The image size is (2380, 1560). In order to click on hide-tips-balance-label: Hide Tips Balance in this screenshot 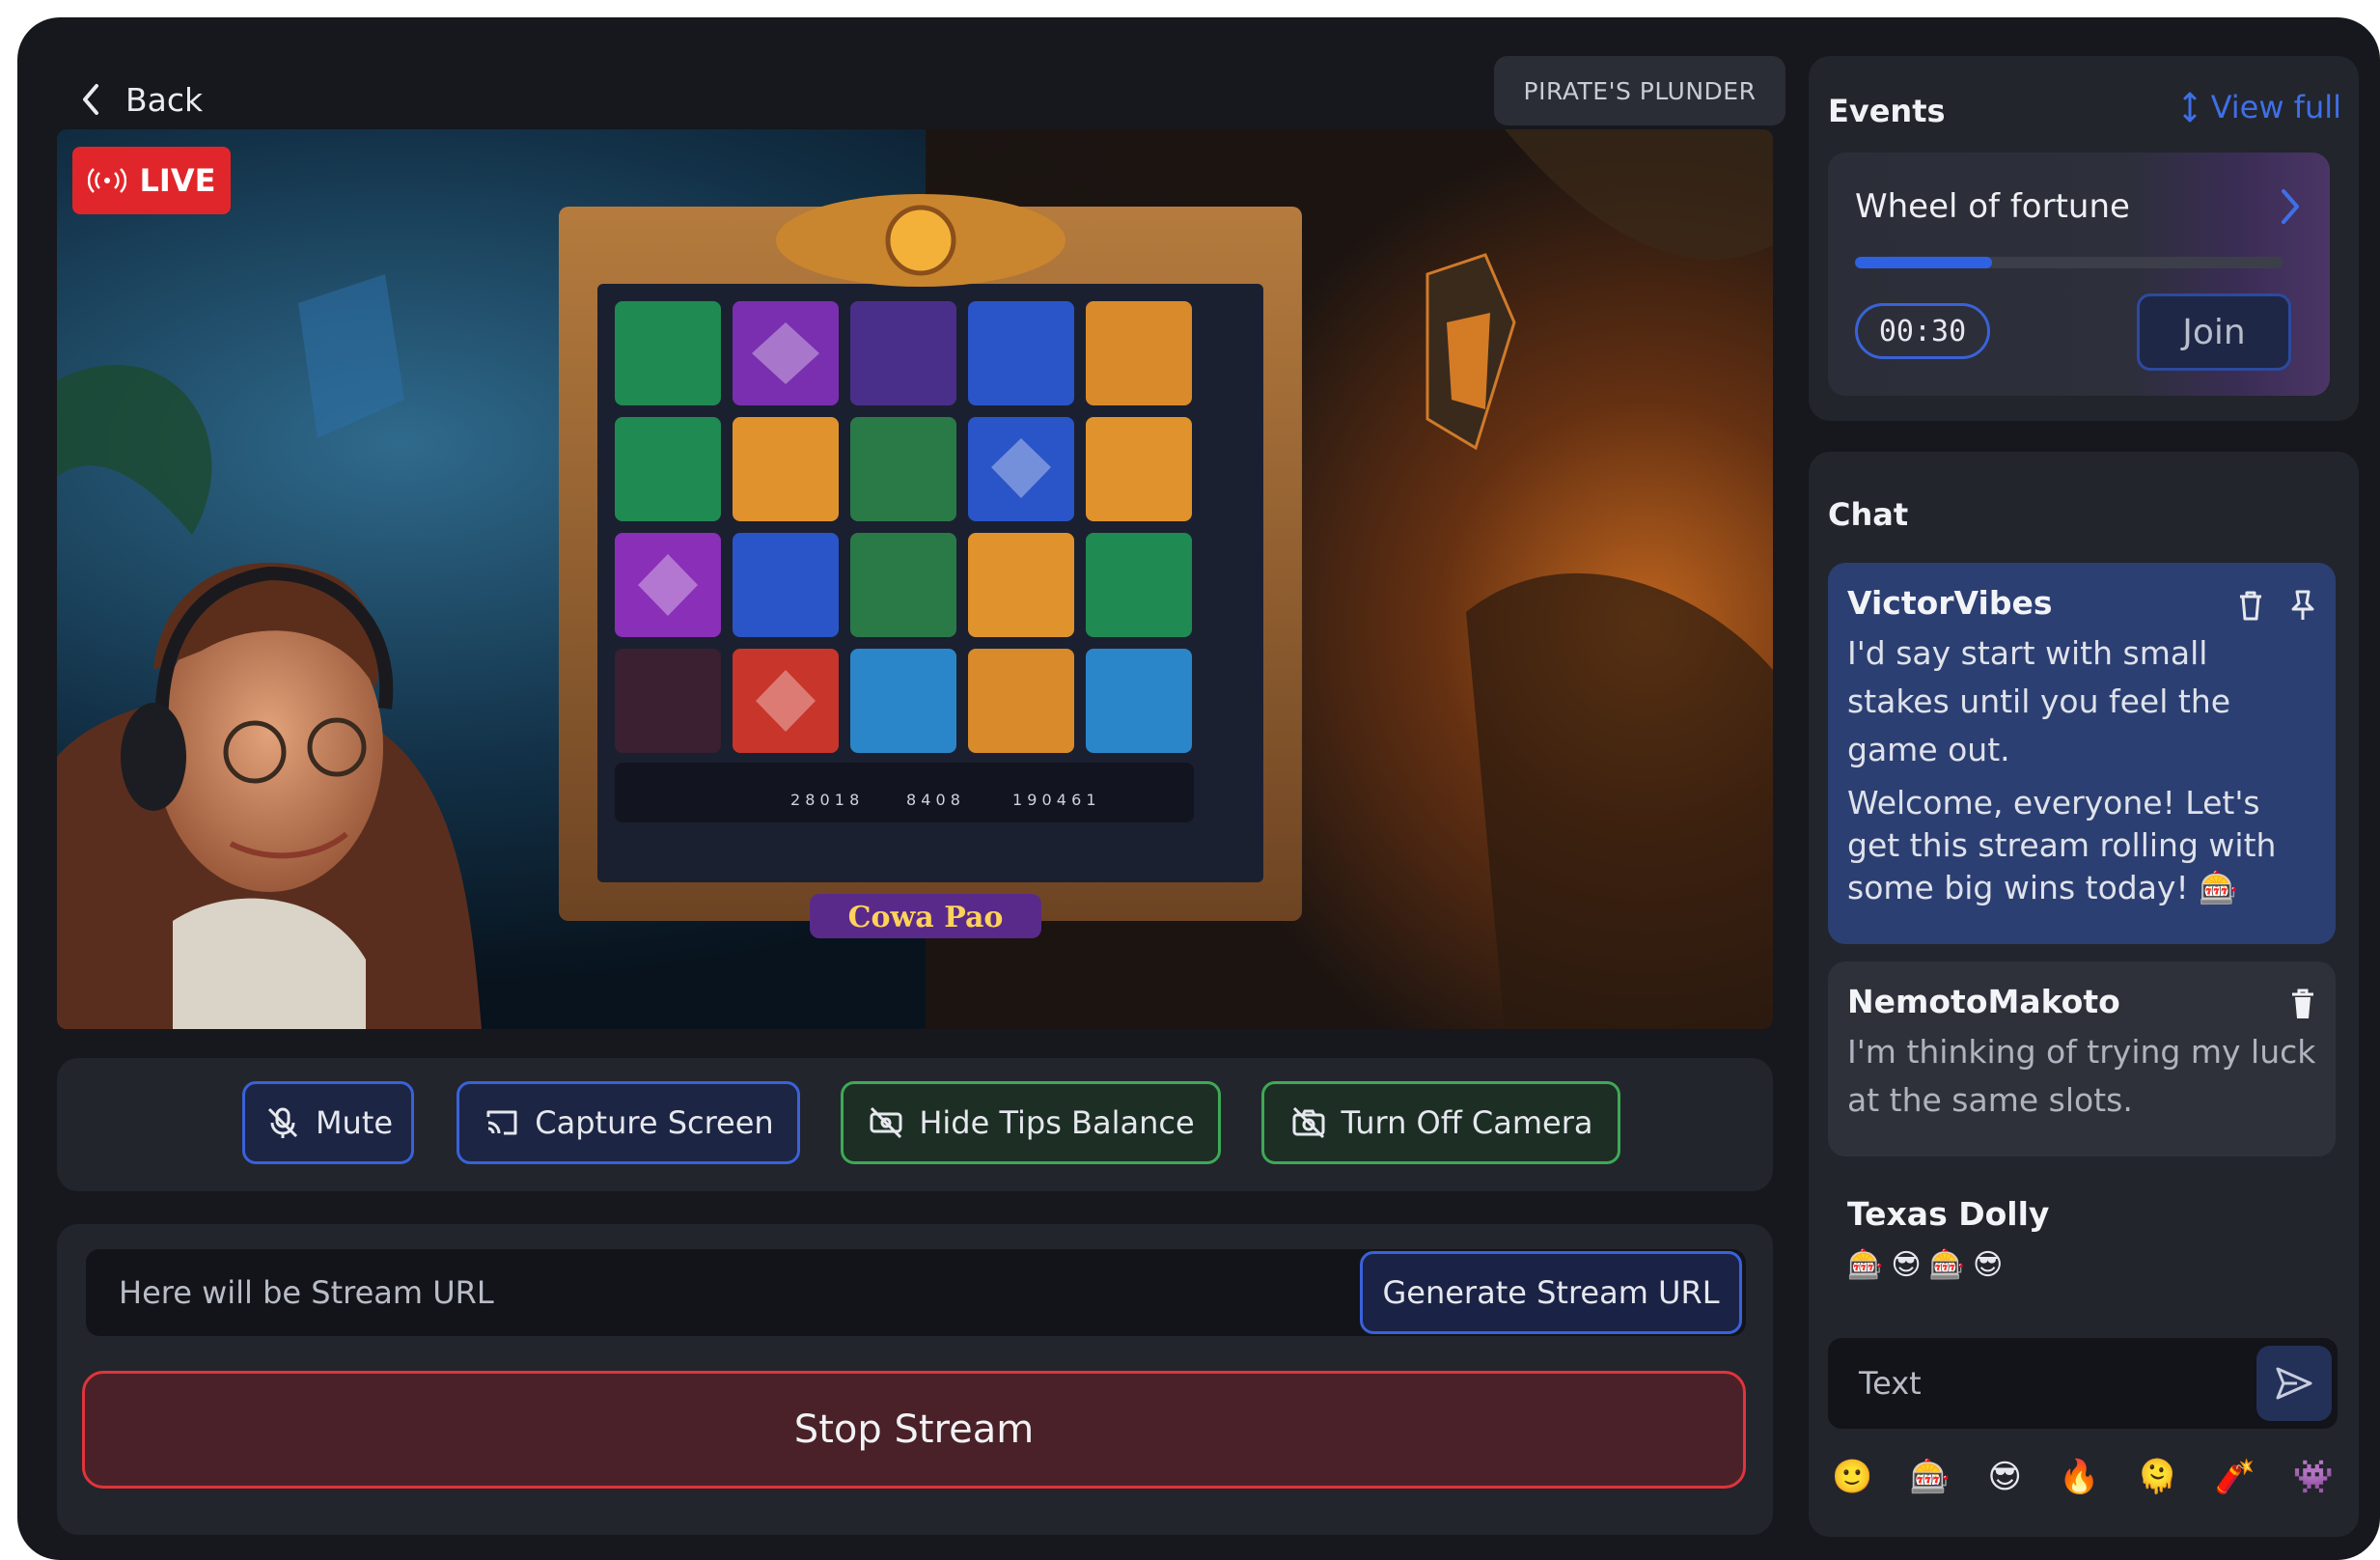, I will do `click(1057, 1122)`.